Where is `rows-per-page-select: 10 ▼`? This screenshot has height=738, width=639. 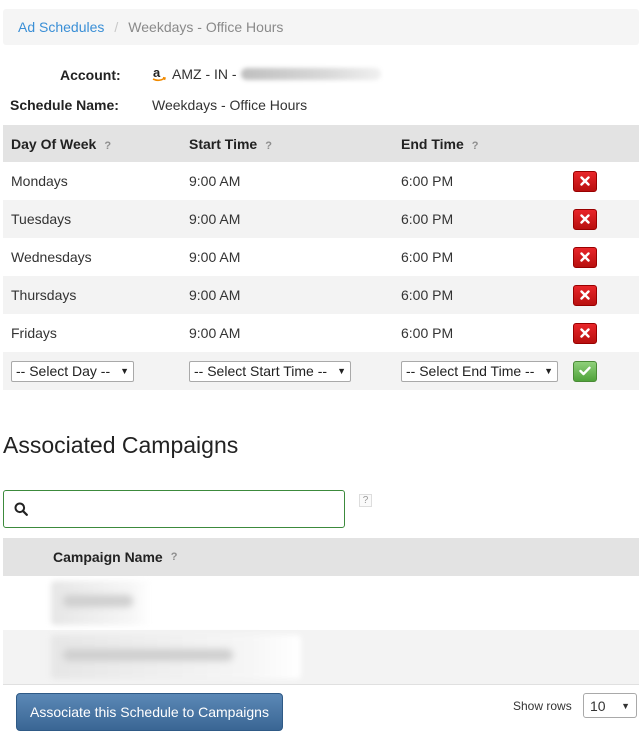 rows-per-page-select: 10 ▼ is located at coordinates (610, 705).